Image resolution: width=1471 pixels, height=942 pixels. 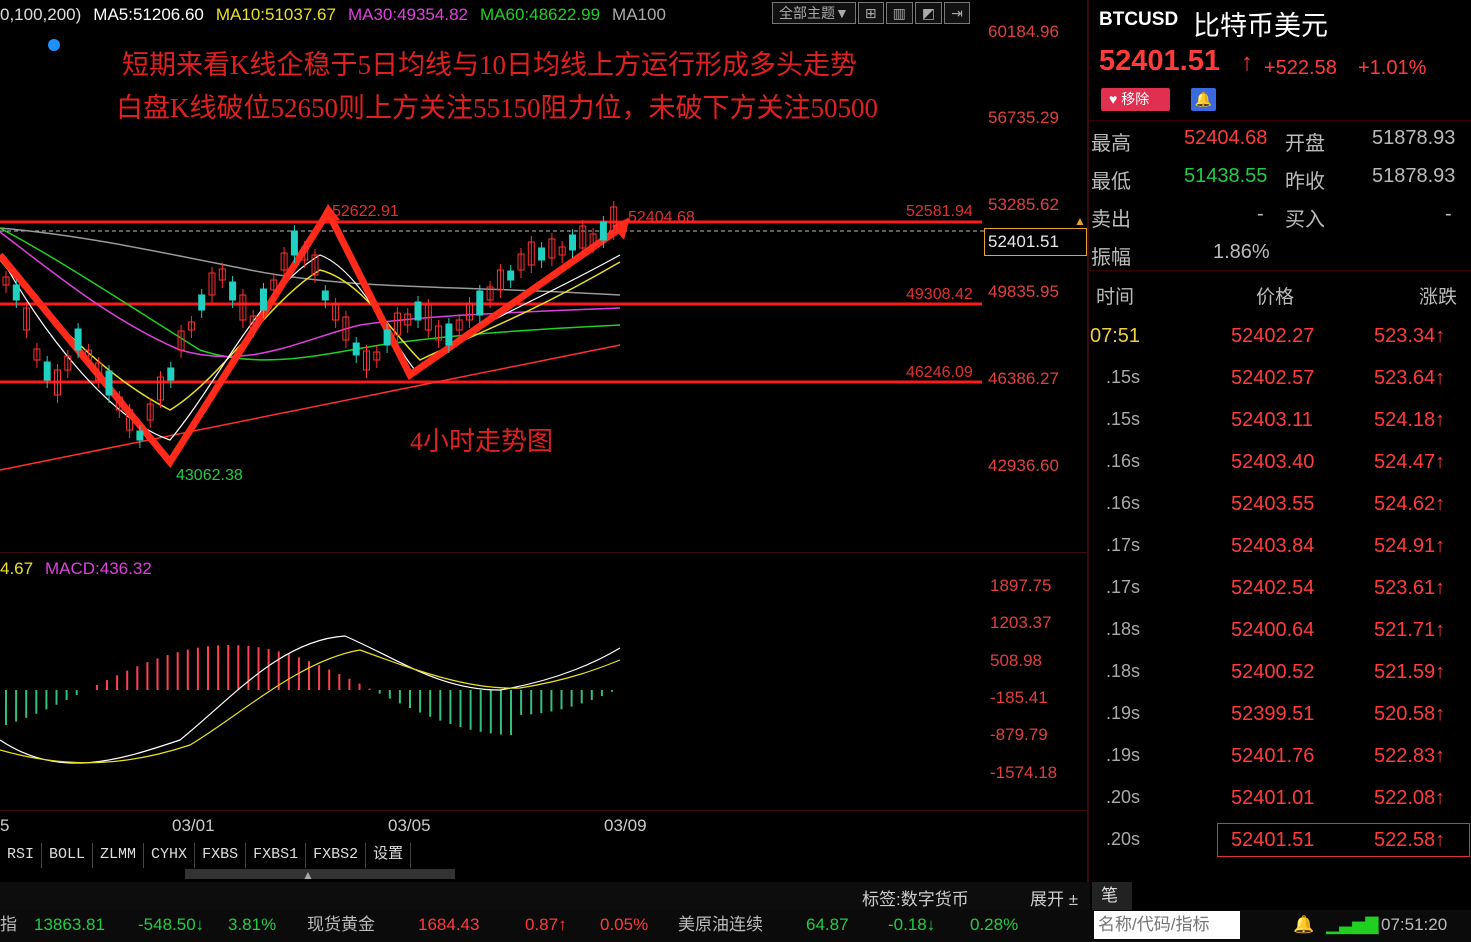 What do you see at coordinates (1023, 117) in the screenshot?
I see `price-tick: 56735.29` at bounding box center [1023, 117].